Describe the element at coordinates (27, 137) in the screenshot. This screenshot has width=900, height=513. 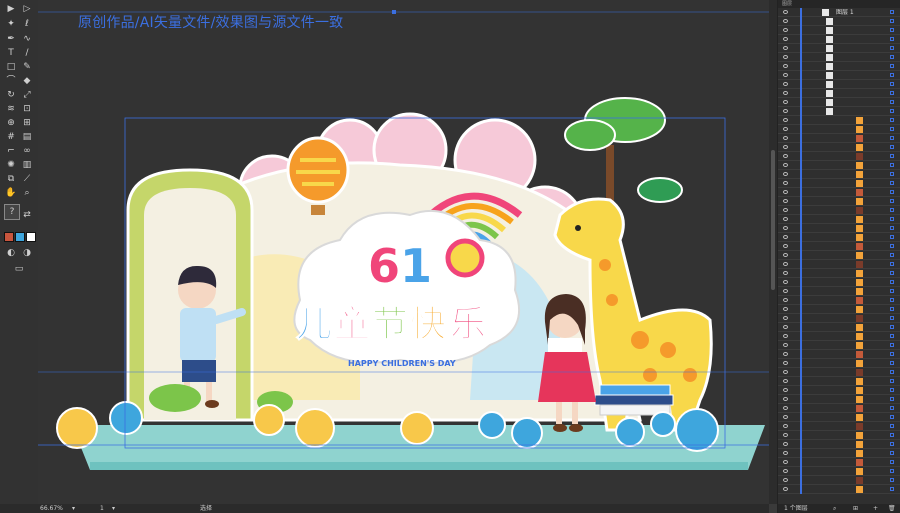
I see `gradient-tool-icon: ▤` at that location.